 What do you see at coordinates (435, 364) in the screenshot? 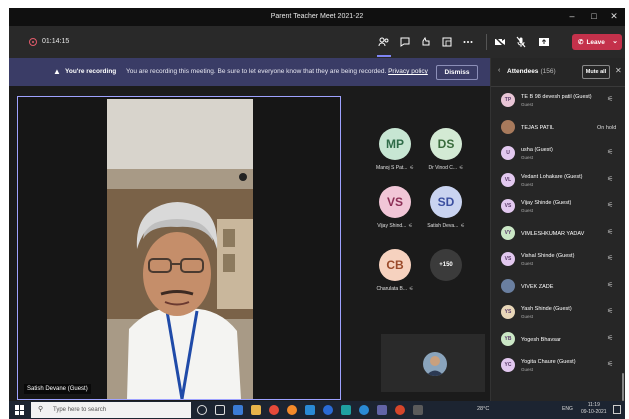
I see `self-avatar` at bounding box center [435, 364].